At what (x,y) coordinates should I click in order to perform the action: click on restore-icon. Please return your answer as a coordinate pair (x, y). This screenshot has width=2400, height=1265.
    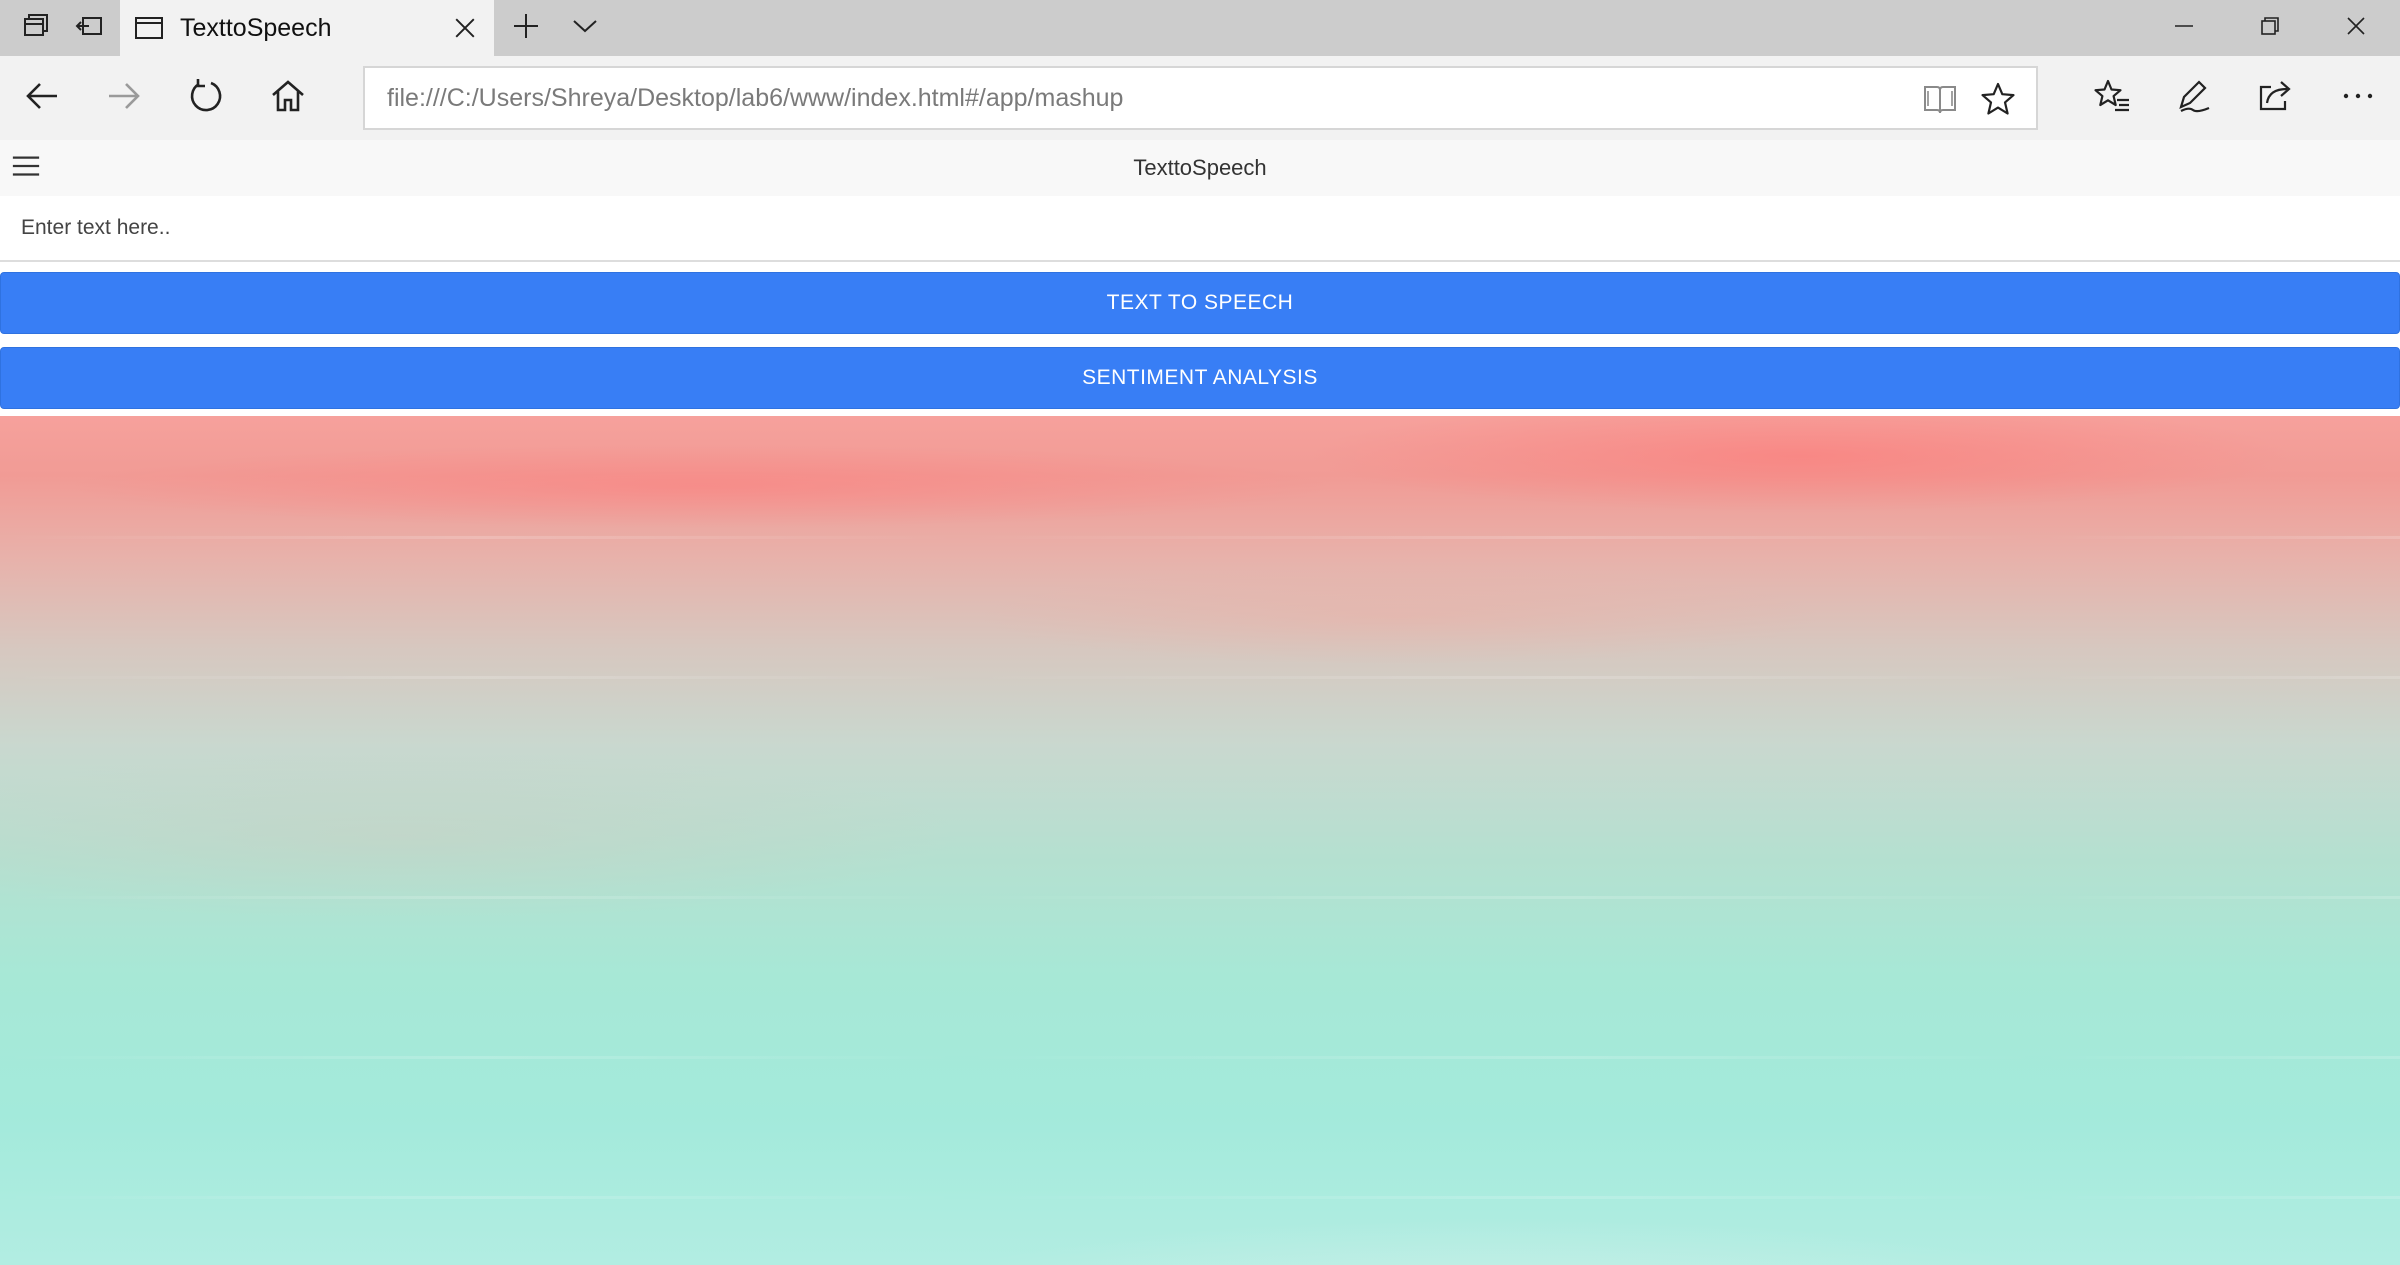
    Looking at the image, I should click on (2270, 28).